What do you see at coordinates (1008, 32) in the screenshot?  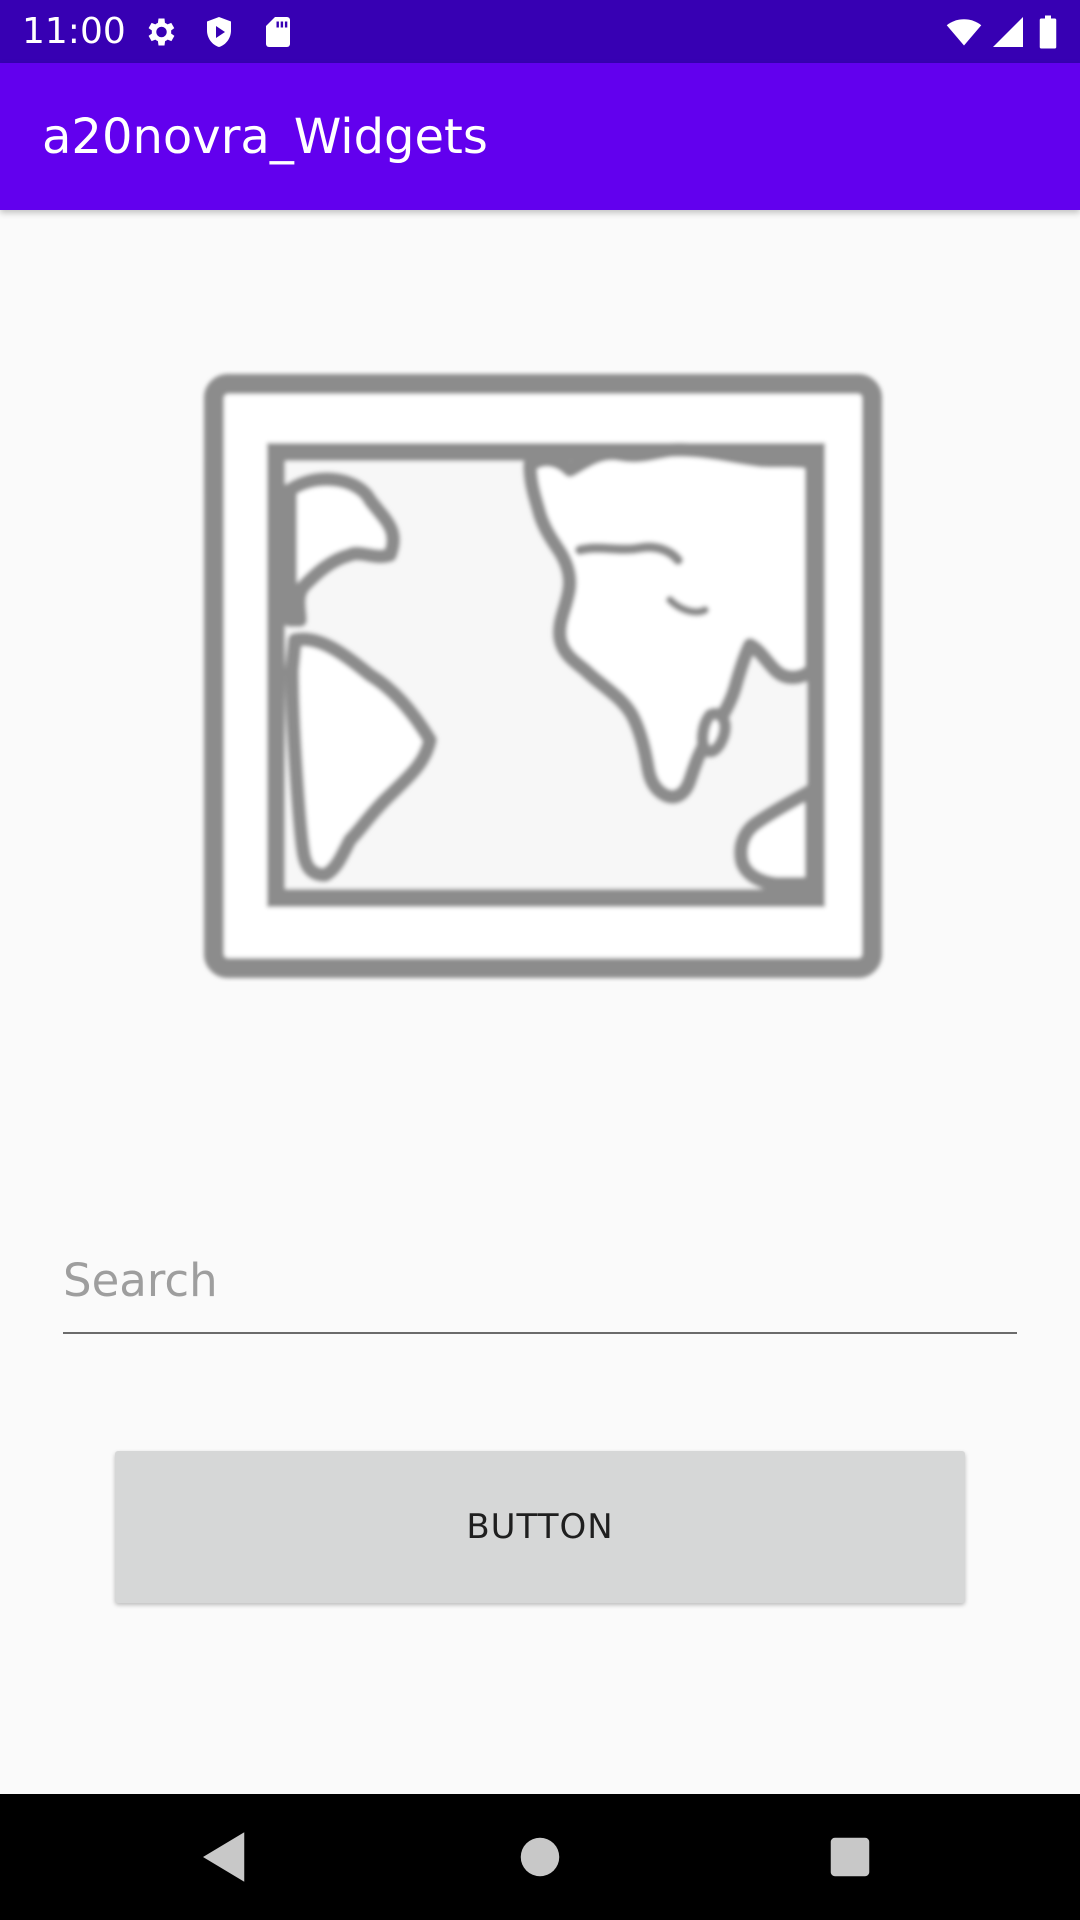 I see `signal-icon` at bounding box center [1008, 32].